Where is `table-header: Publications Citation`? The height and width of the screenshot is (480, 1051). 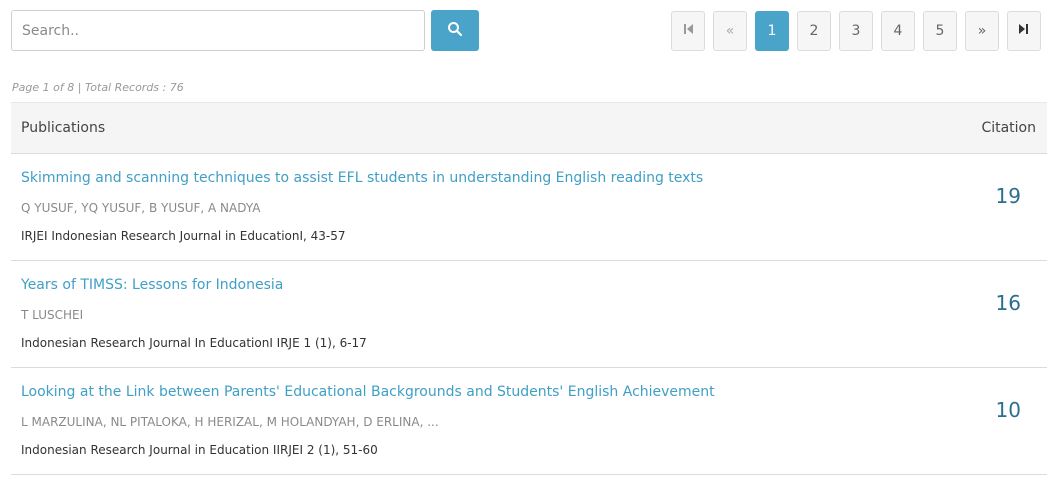
table-header: Publications Citation is located at coordinates (529, 128).